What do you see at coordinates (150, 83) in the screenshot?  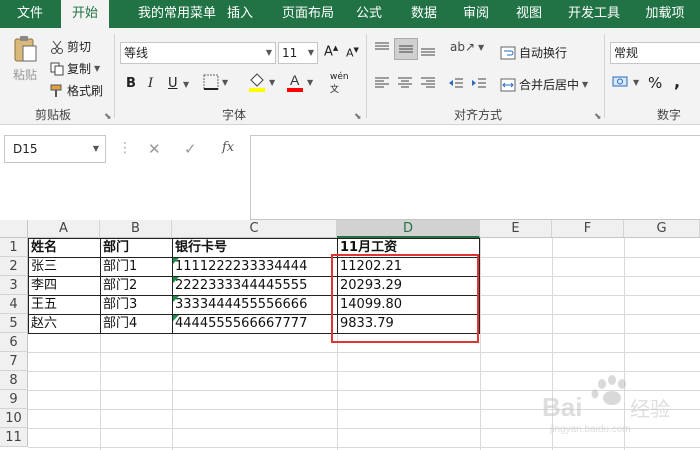 I see `italic-button: I` at bounding box center [150, 83].